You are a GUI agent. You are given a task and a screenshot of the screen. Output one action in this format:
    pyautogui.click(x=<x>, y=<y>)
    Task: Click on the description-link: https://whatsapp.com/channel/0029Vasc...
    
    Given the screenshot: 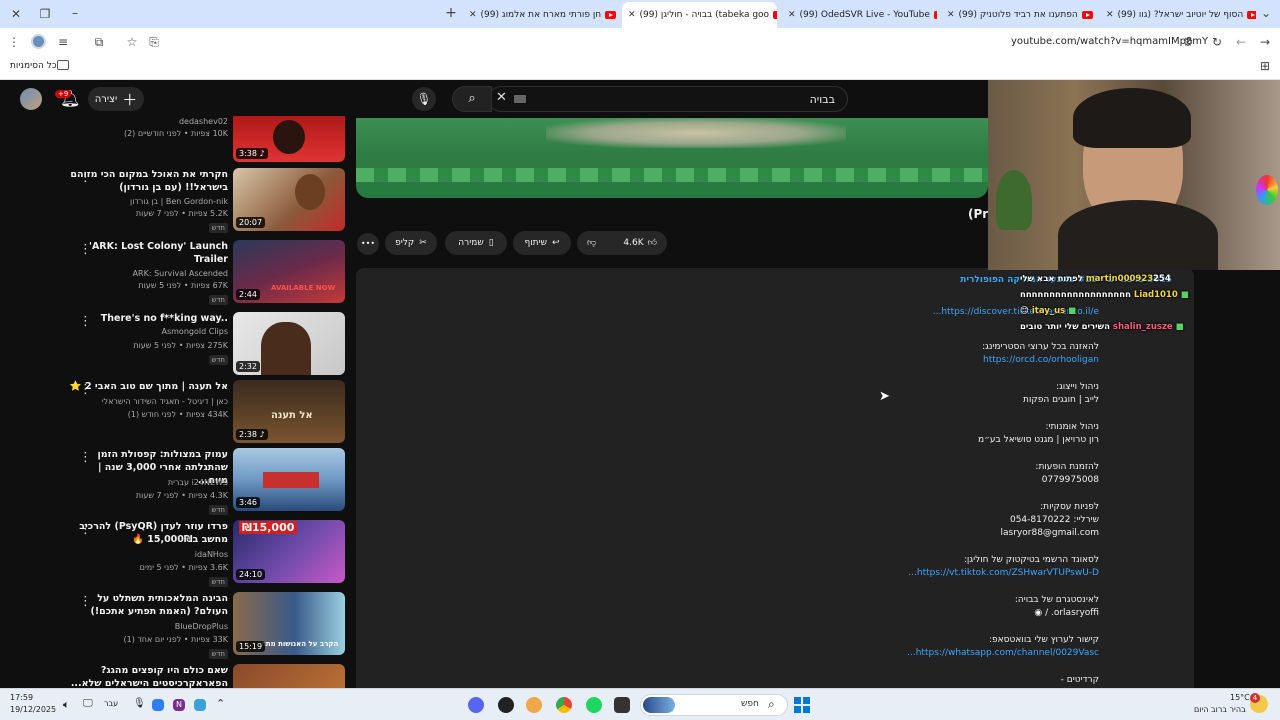 What is the action you would take?
    pyautogui.click(x=1003, y=653)
    